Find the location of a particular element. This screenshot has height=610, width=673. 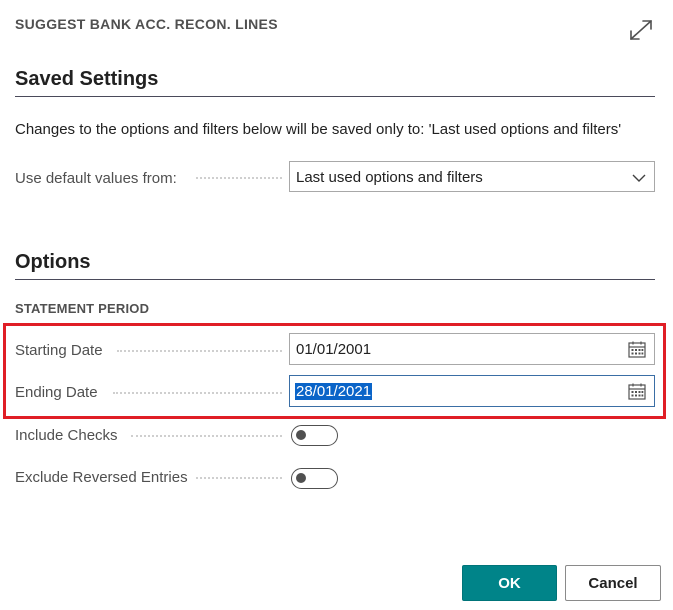

include-checks-toggle is located at coordinates (314, 435).